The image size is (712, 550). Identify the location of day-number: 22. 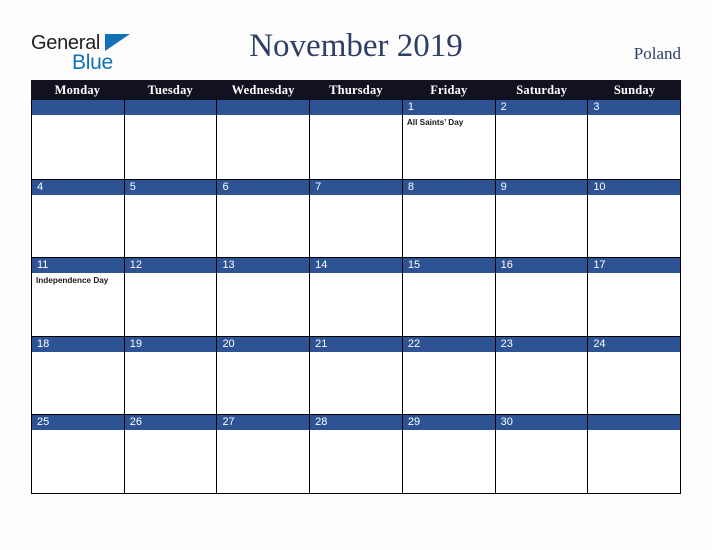
(414, 343).